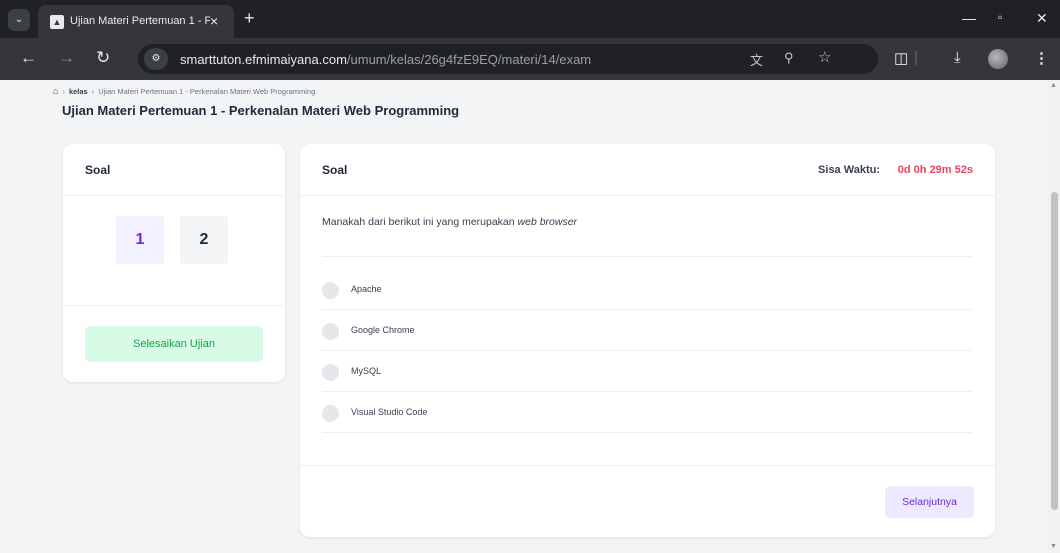 Image resolution: width=1060 pixels, height=553 pixels. What do you see at coordinates (957, 57) in the screenshot?
I see `download-icon: ⤓` at bounding box center [957, 57].